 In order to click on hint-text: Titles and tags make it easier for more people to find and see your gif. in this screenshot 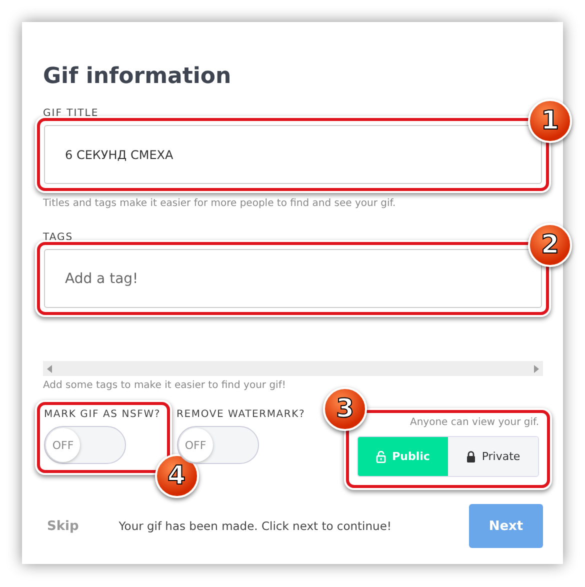, I will do `click(220, 204)`.